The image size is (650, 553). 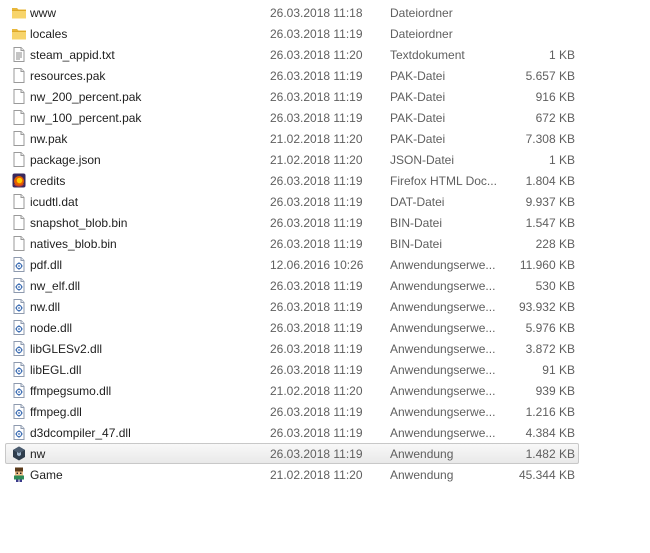 I want to click on file-size: 1.482 KB, so click(x=550, y=454).